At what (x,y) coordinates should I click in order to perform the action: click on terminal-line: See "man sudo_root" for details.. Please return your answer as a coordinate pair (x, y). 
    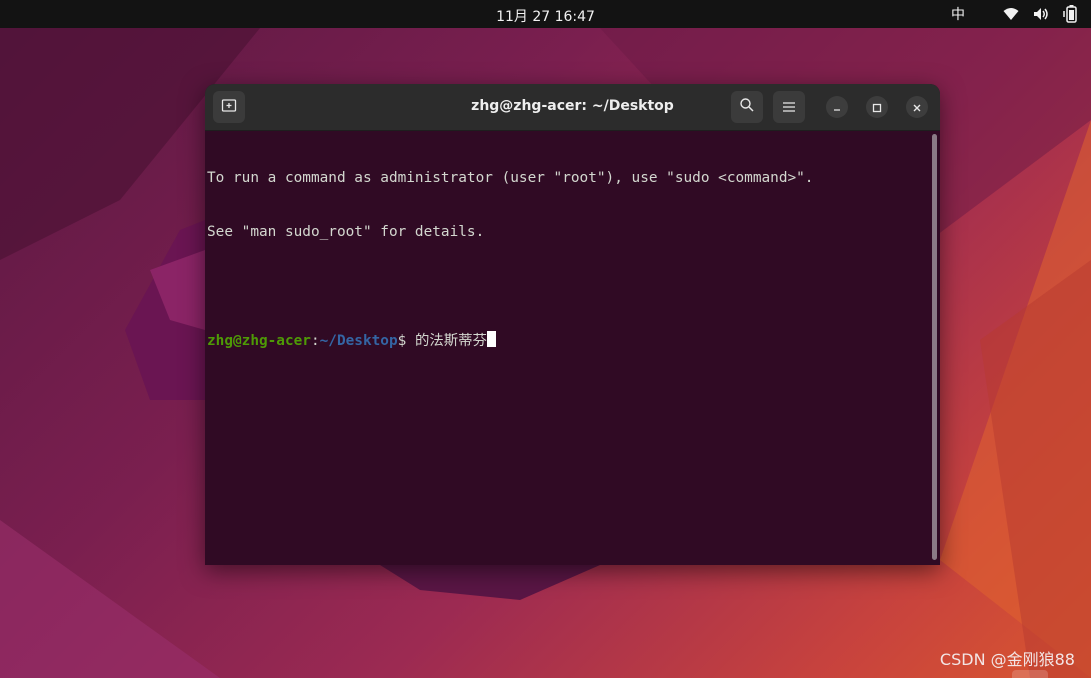
    Looking at the image, I should click on (346, 232).